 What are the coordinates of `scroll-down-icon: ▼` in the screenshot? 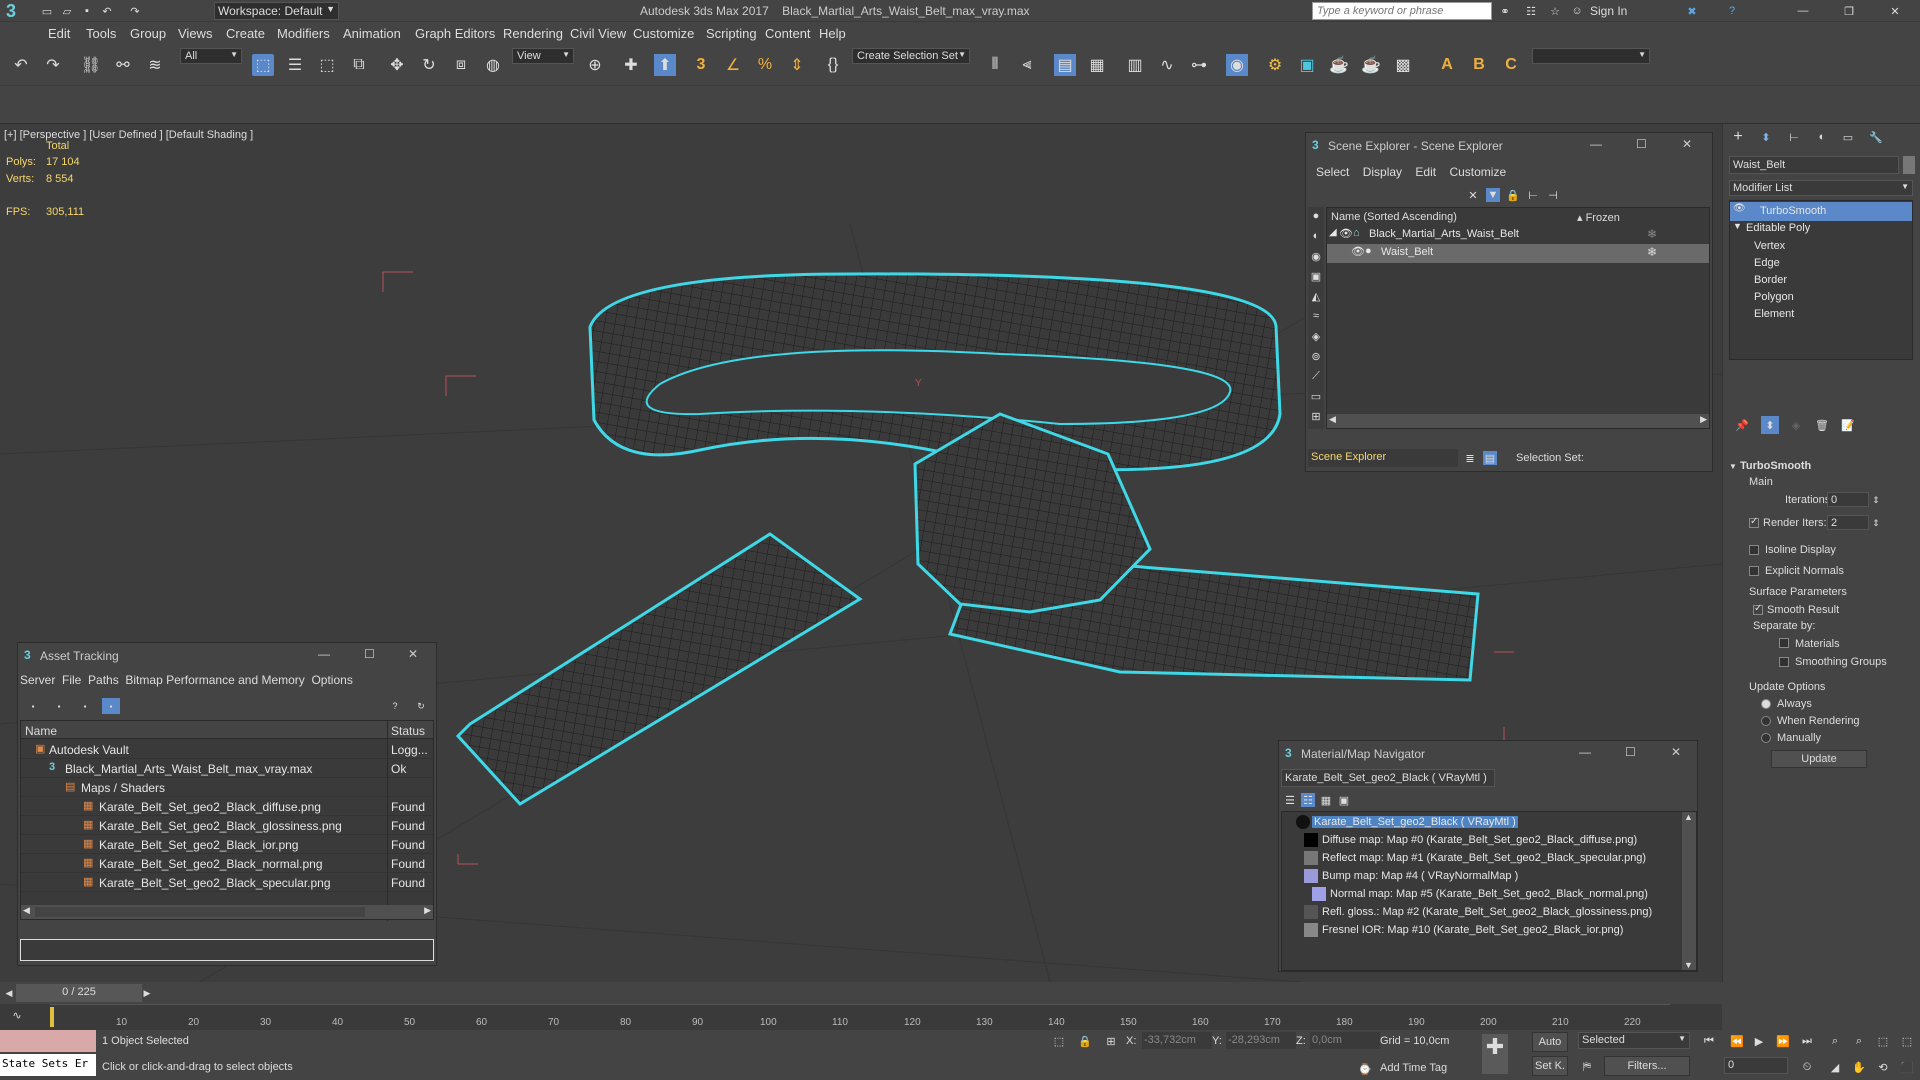 It's located at (1688, 965).